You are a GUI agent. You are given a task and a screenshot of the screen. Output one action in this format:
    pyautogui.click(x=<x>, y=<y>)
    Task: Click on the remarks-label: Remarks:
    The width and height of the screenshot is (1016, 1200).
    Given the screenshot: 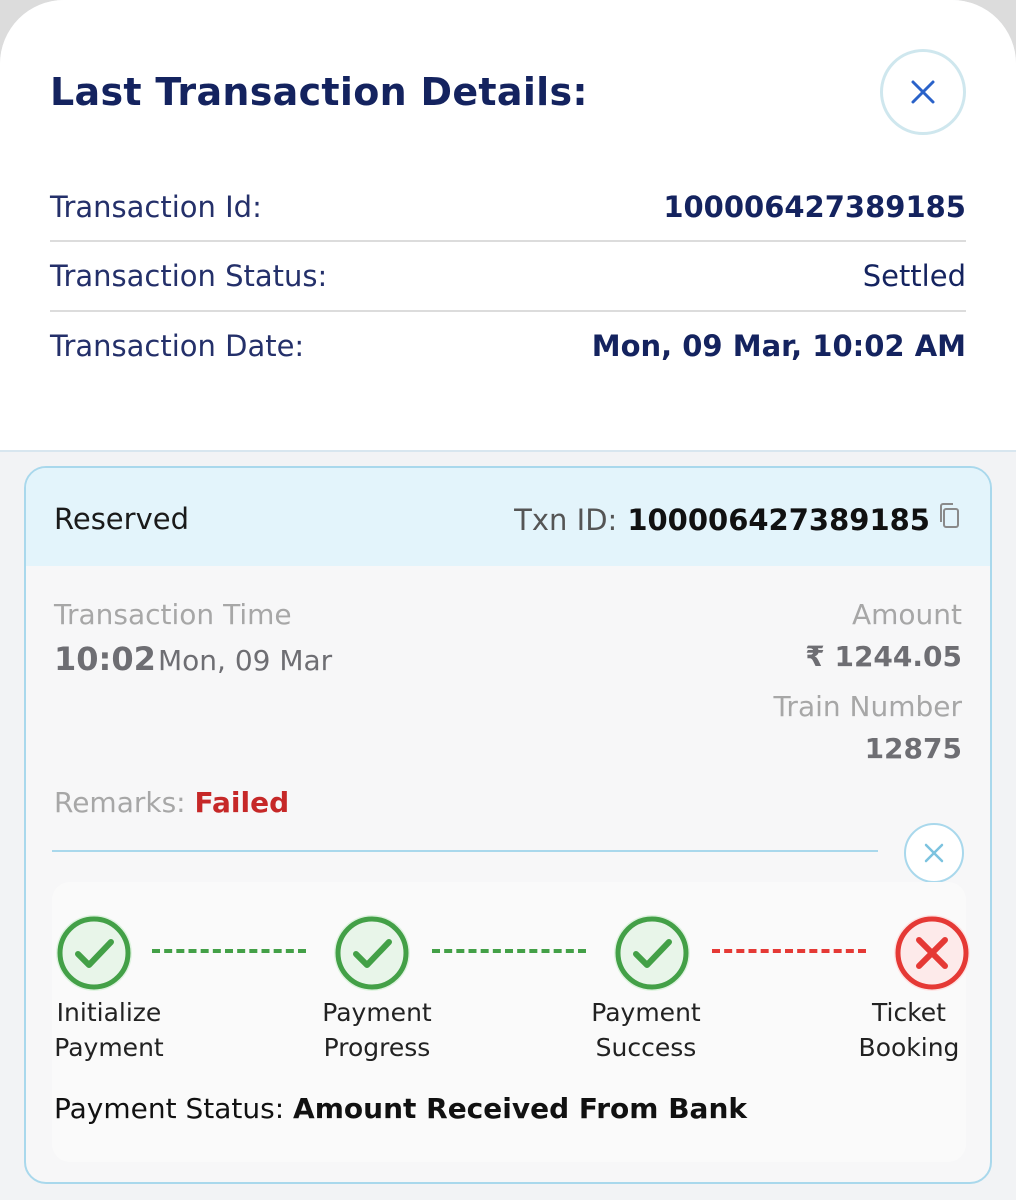 What is the action you would take?
    pyautogui.click(x=120, y=802)
    